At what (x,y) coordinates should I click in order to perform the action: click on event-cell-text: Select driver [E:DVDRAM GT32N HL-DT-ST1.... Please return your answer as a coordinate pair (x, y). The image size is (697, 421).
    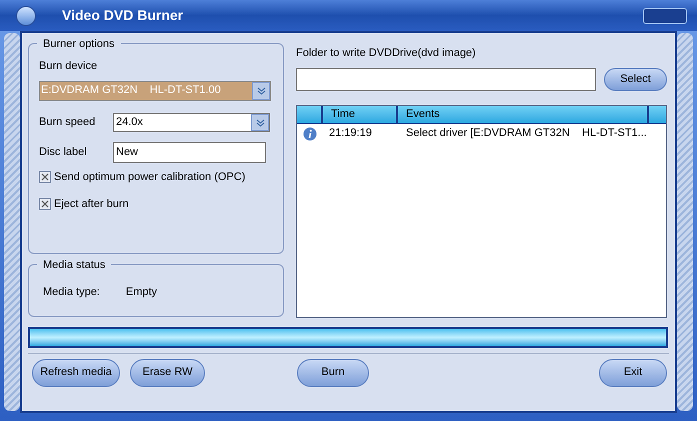
    Looking at the image, I should click on (526, 134).